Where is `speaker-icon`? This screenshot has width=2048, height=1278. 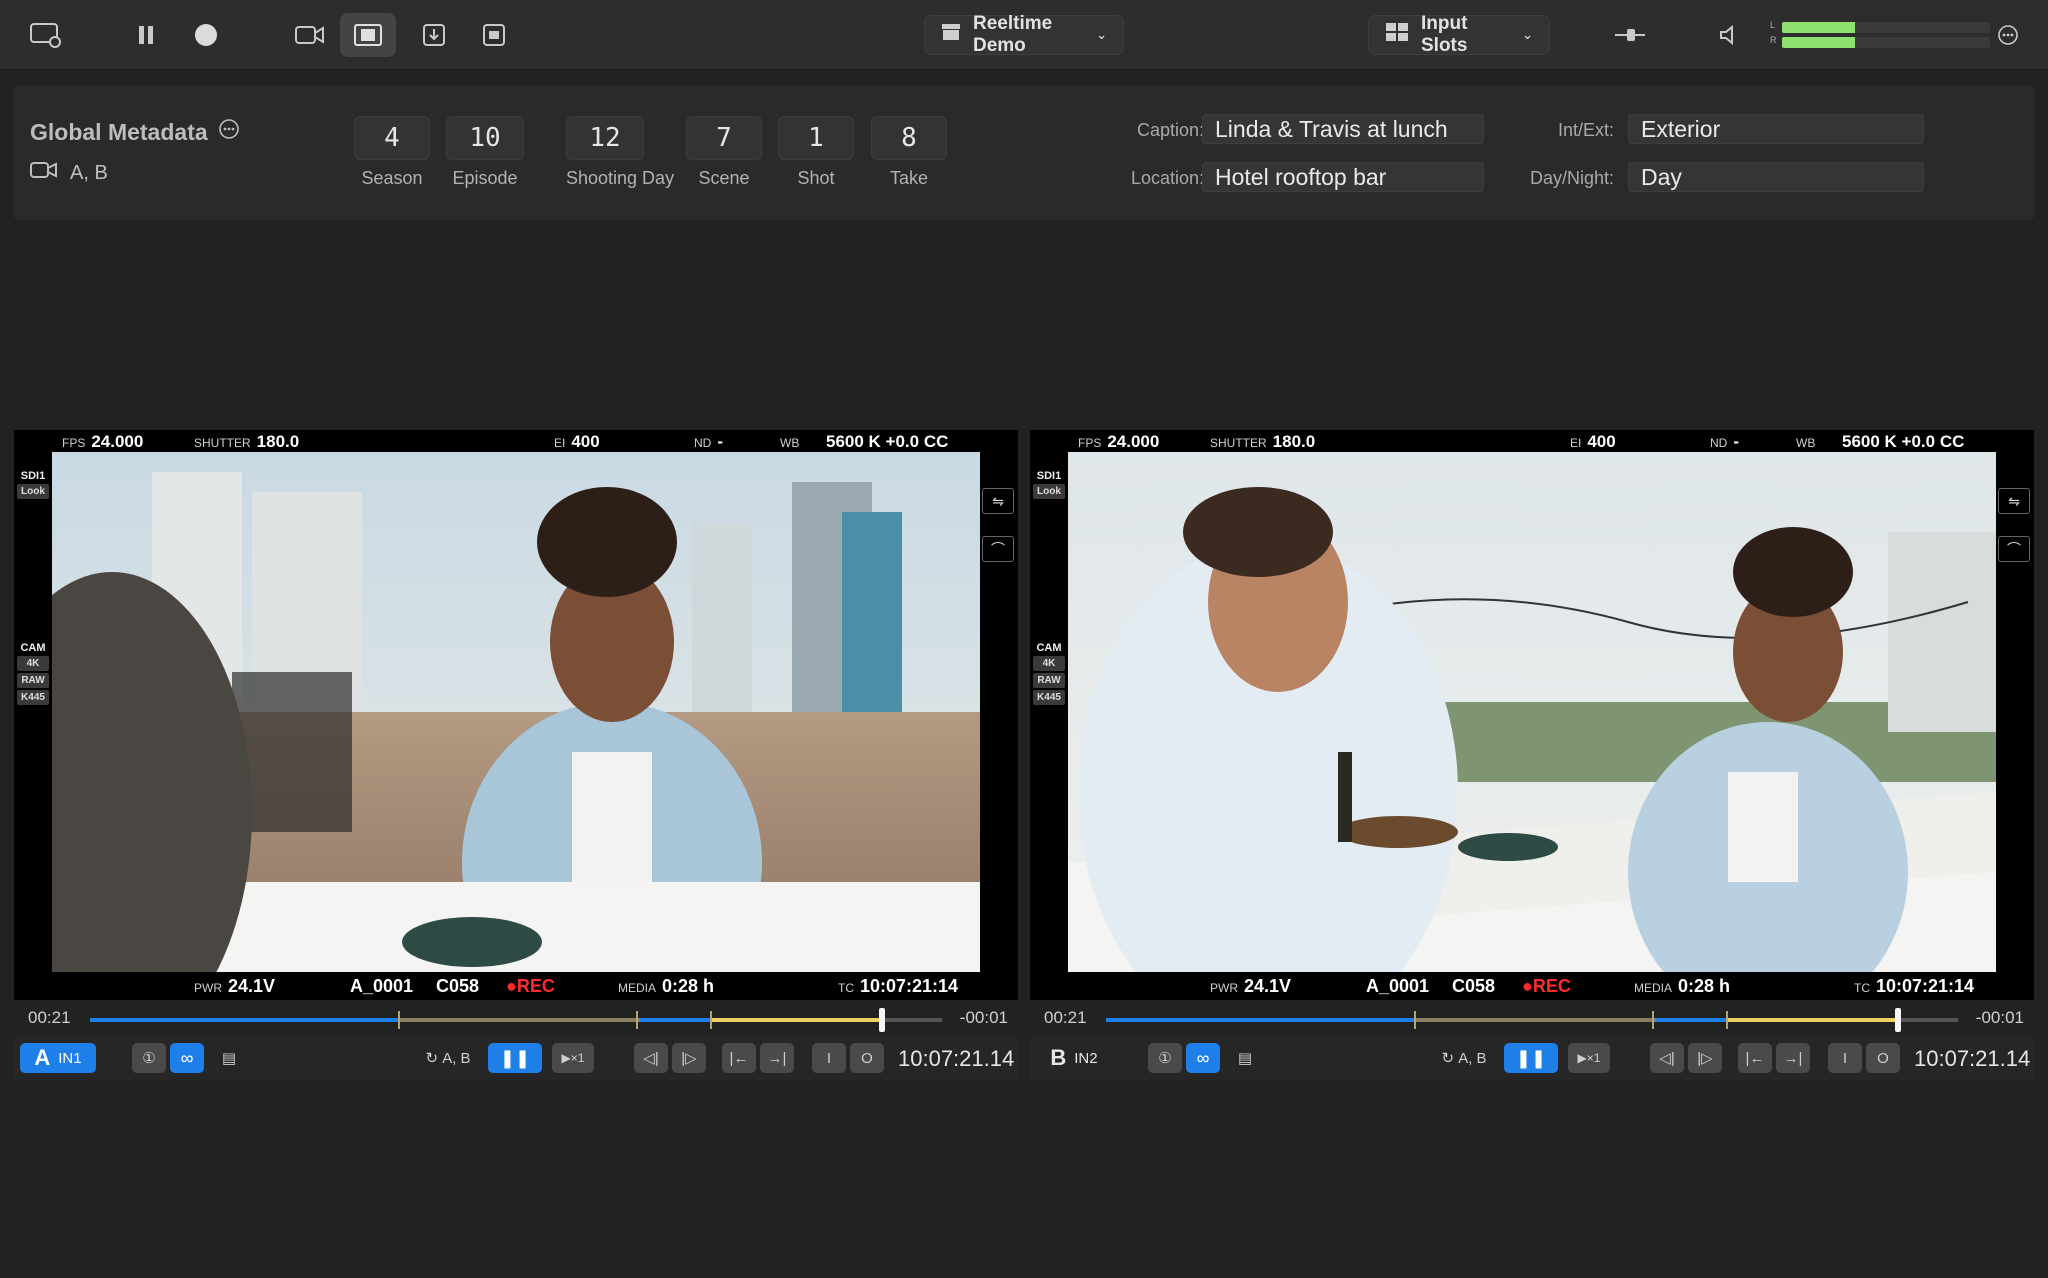 speaker-icon is located at coordinates (1729, 35).